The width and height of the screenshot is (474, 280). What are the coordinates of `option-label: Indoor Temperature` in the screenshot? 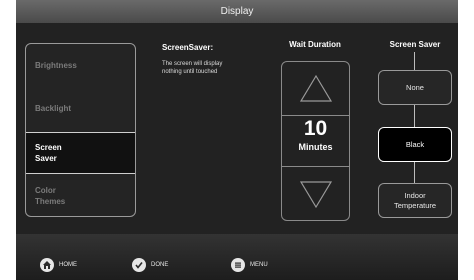 It's located at (415, 200).